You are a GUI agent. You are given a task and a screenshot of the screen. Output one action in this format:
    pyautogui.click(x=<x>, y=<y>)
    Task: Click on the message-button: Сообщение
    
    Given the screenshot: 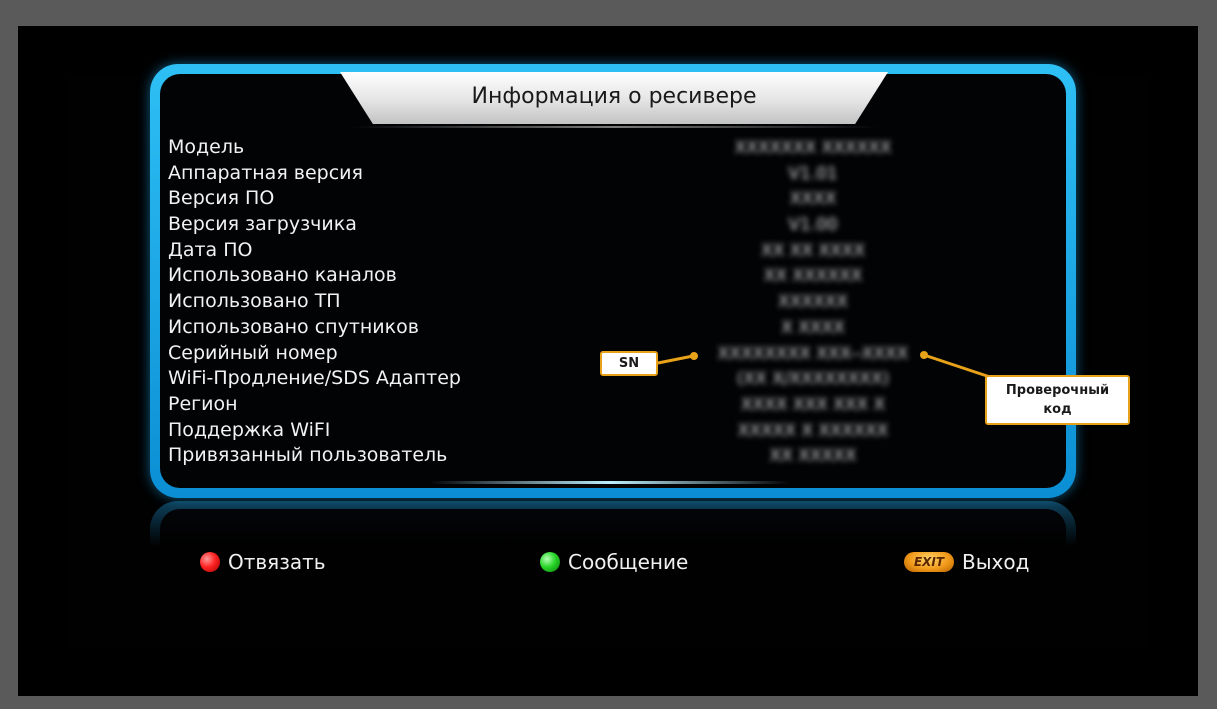 What is the action you would take?
    pyautogui.click(x=614, y=562)
    